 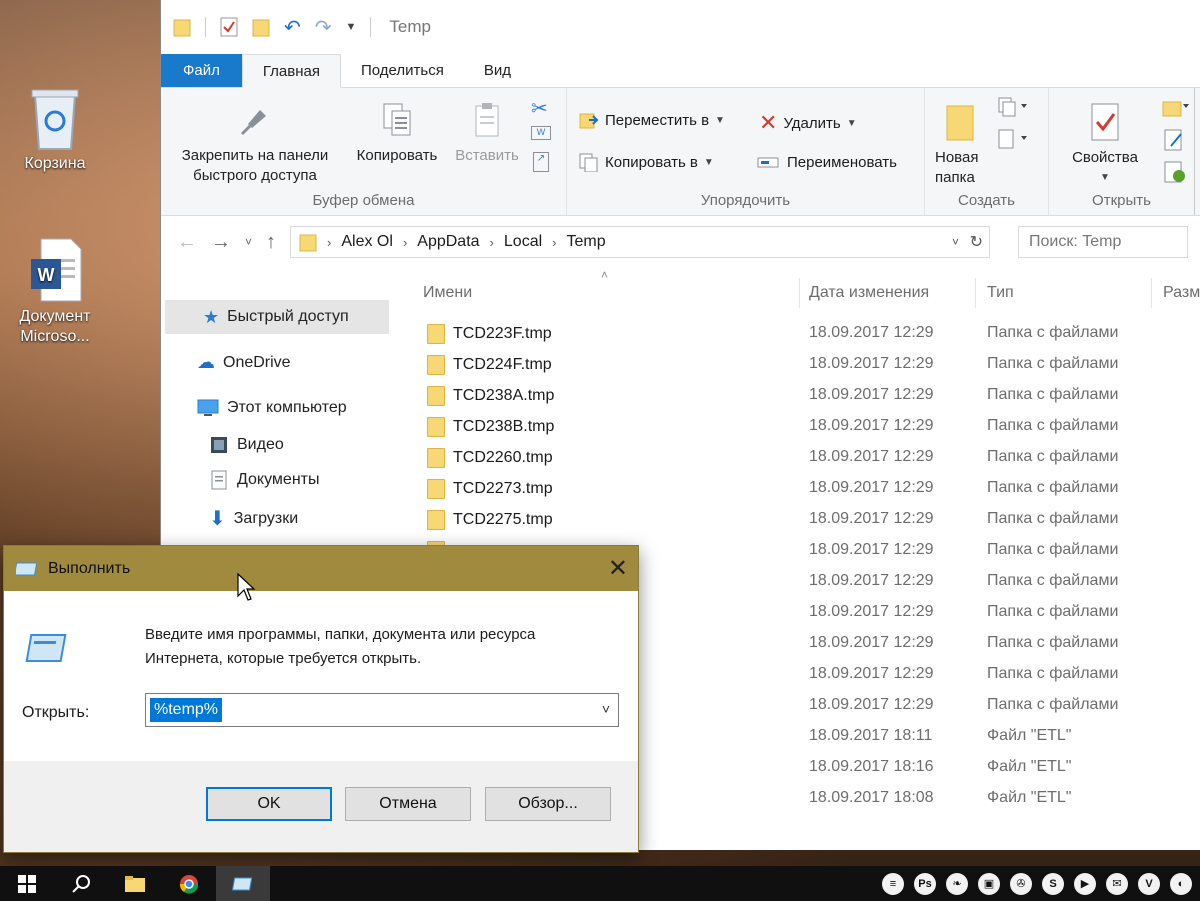 I want to click on column-header-name: Имени, so click(x=447, y=293).